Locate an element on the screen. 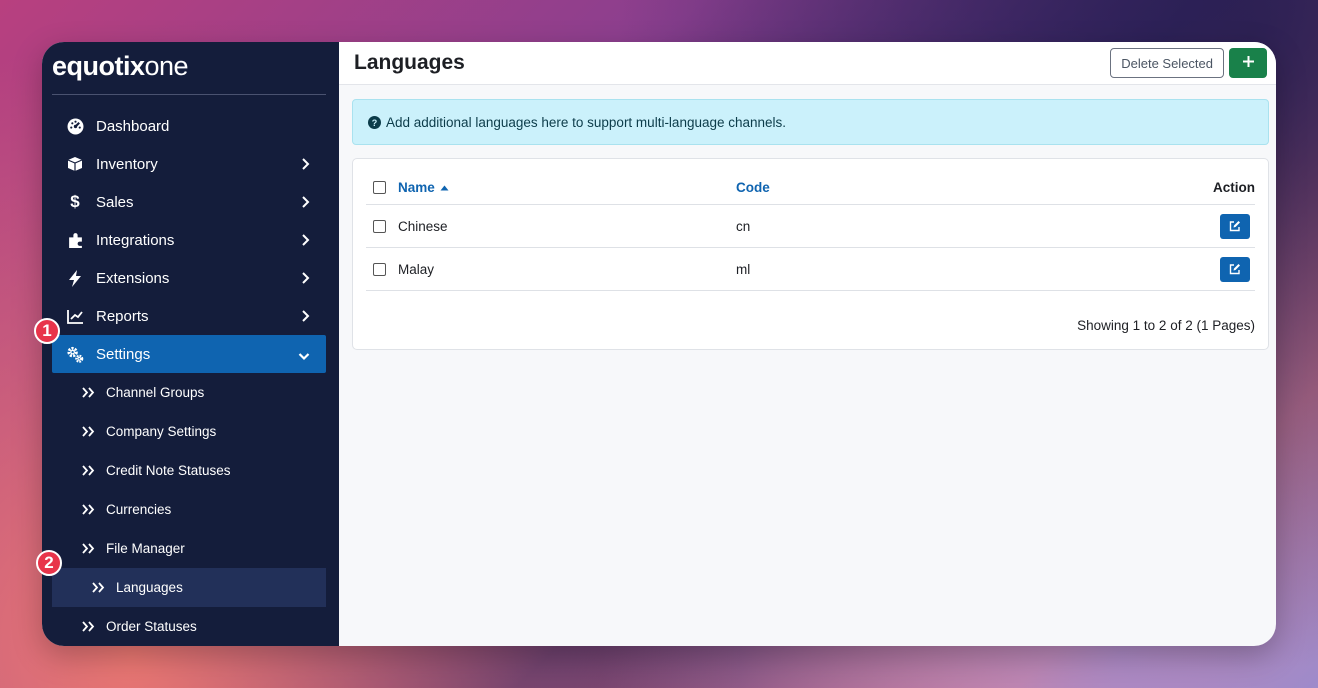  step-badge-1: 1 is located at coordinates (47, 331).